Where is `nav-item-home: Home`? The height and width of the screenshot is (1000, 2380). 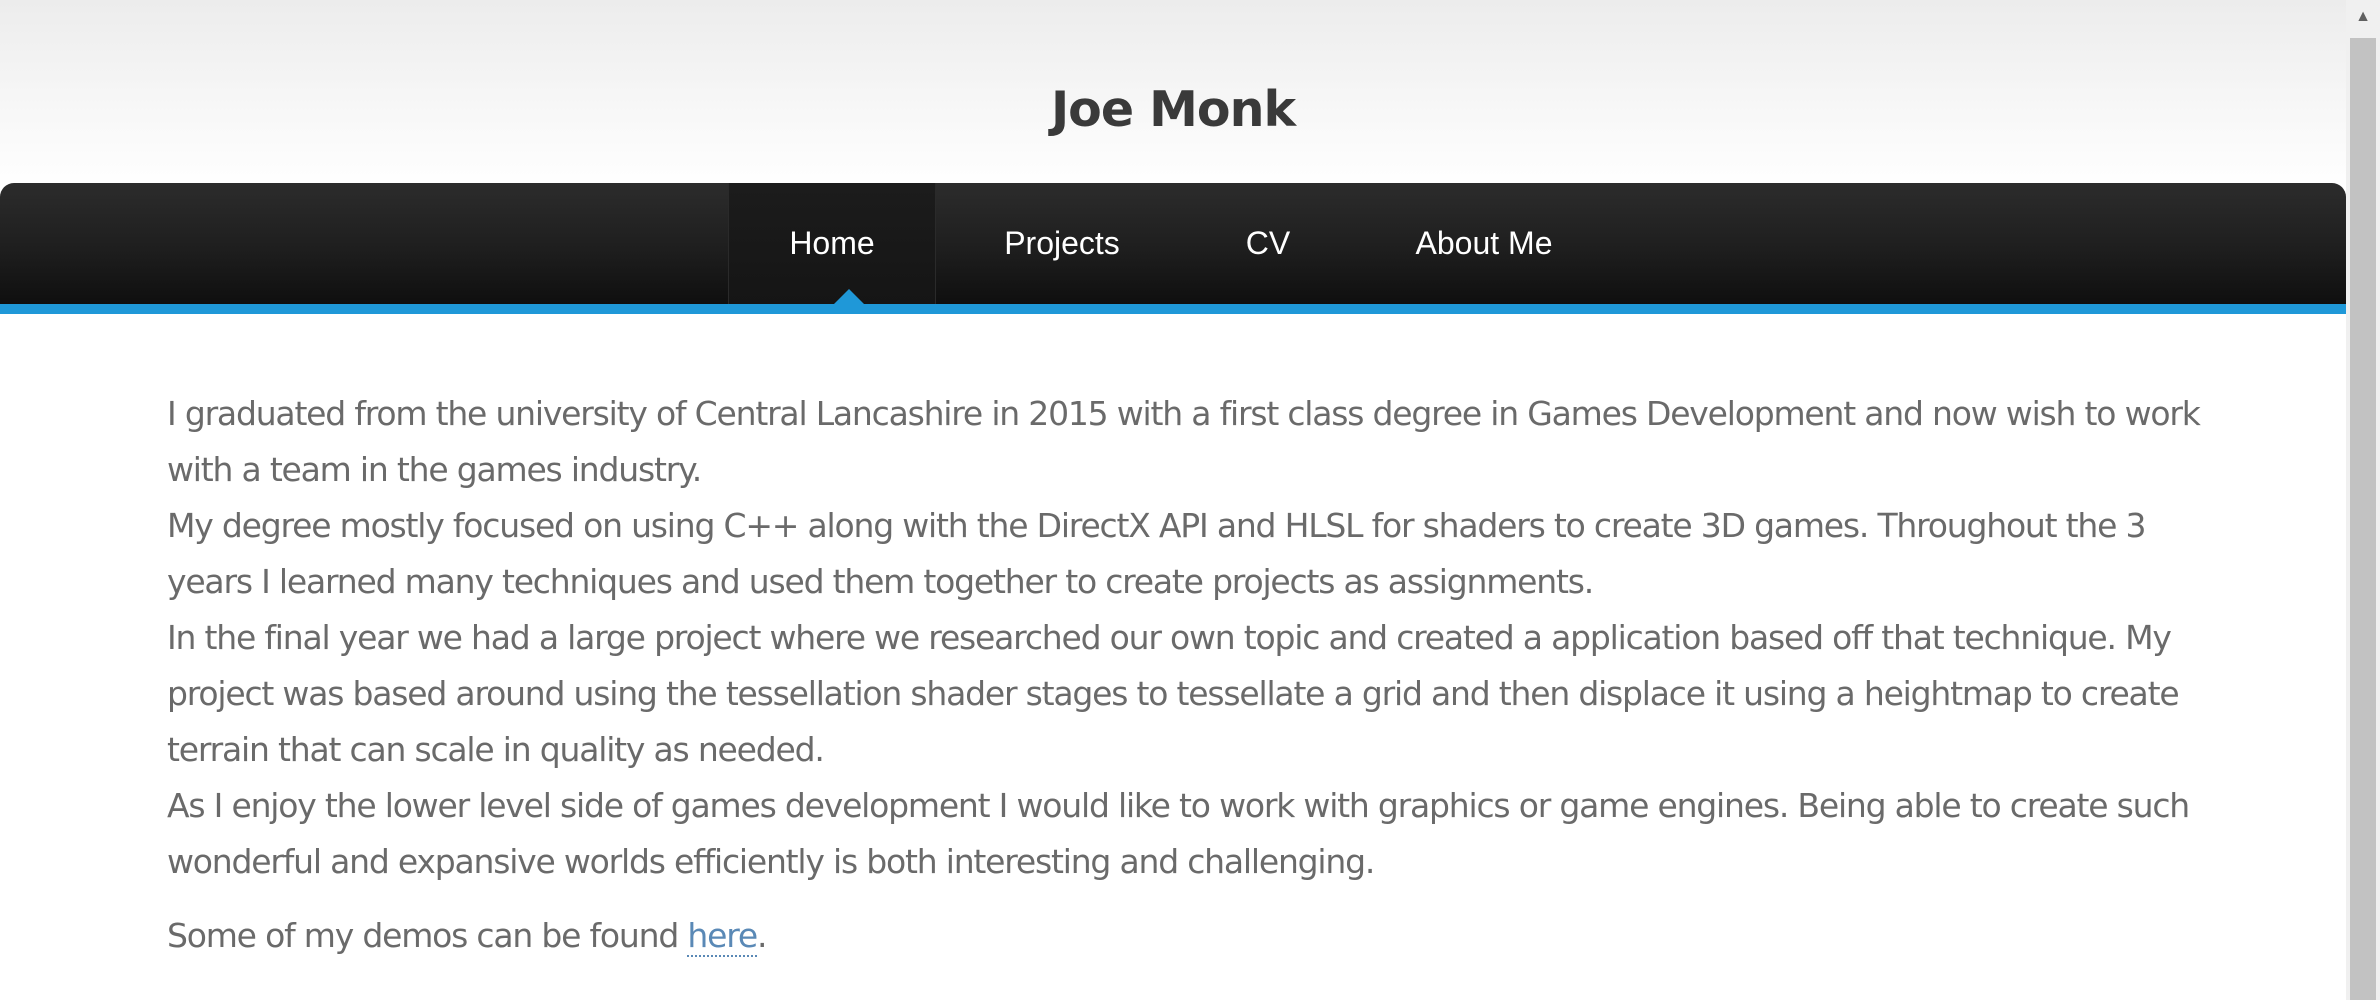
nav-item-home: Home is located at coordinates (832, 243).